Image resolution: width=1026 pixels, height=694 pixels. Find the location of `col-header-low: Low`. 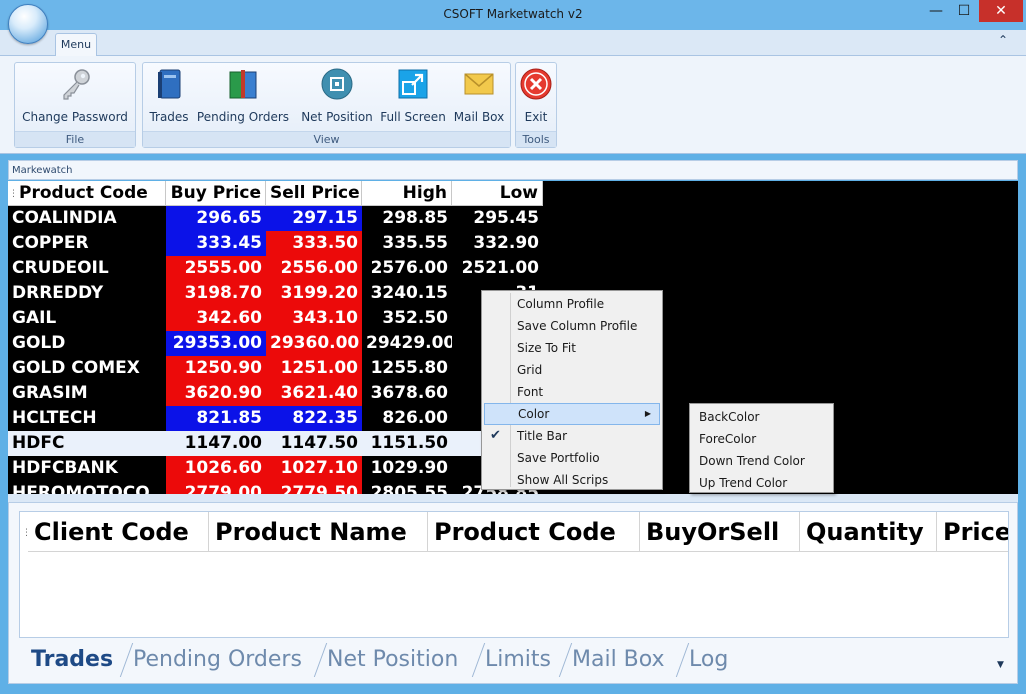

col-header-low: Low is located at coordinates (497, 193).